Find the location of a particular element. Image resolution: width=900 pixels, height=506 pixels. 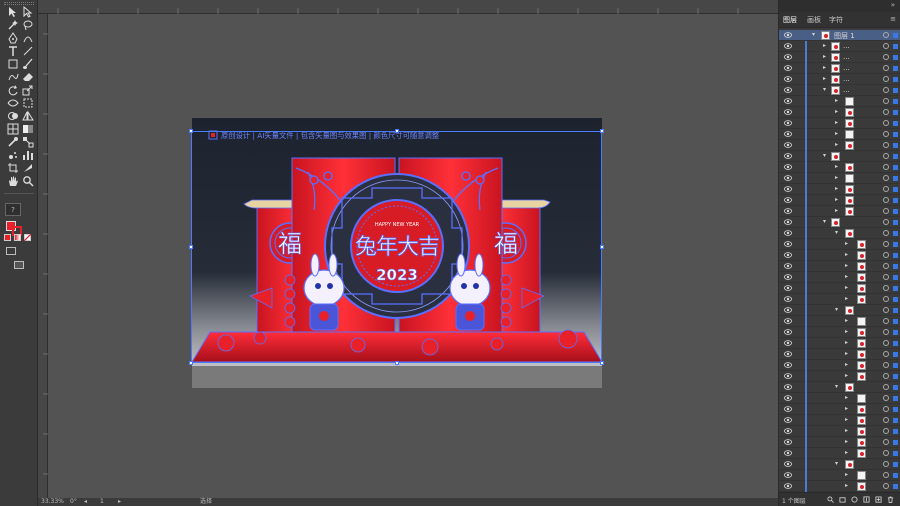

gradient-tool-icon is located at coordinates (28, 129).